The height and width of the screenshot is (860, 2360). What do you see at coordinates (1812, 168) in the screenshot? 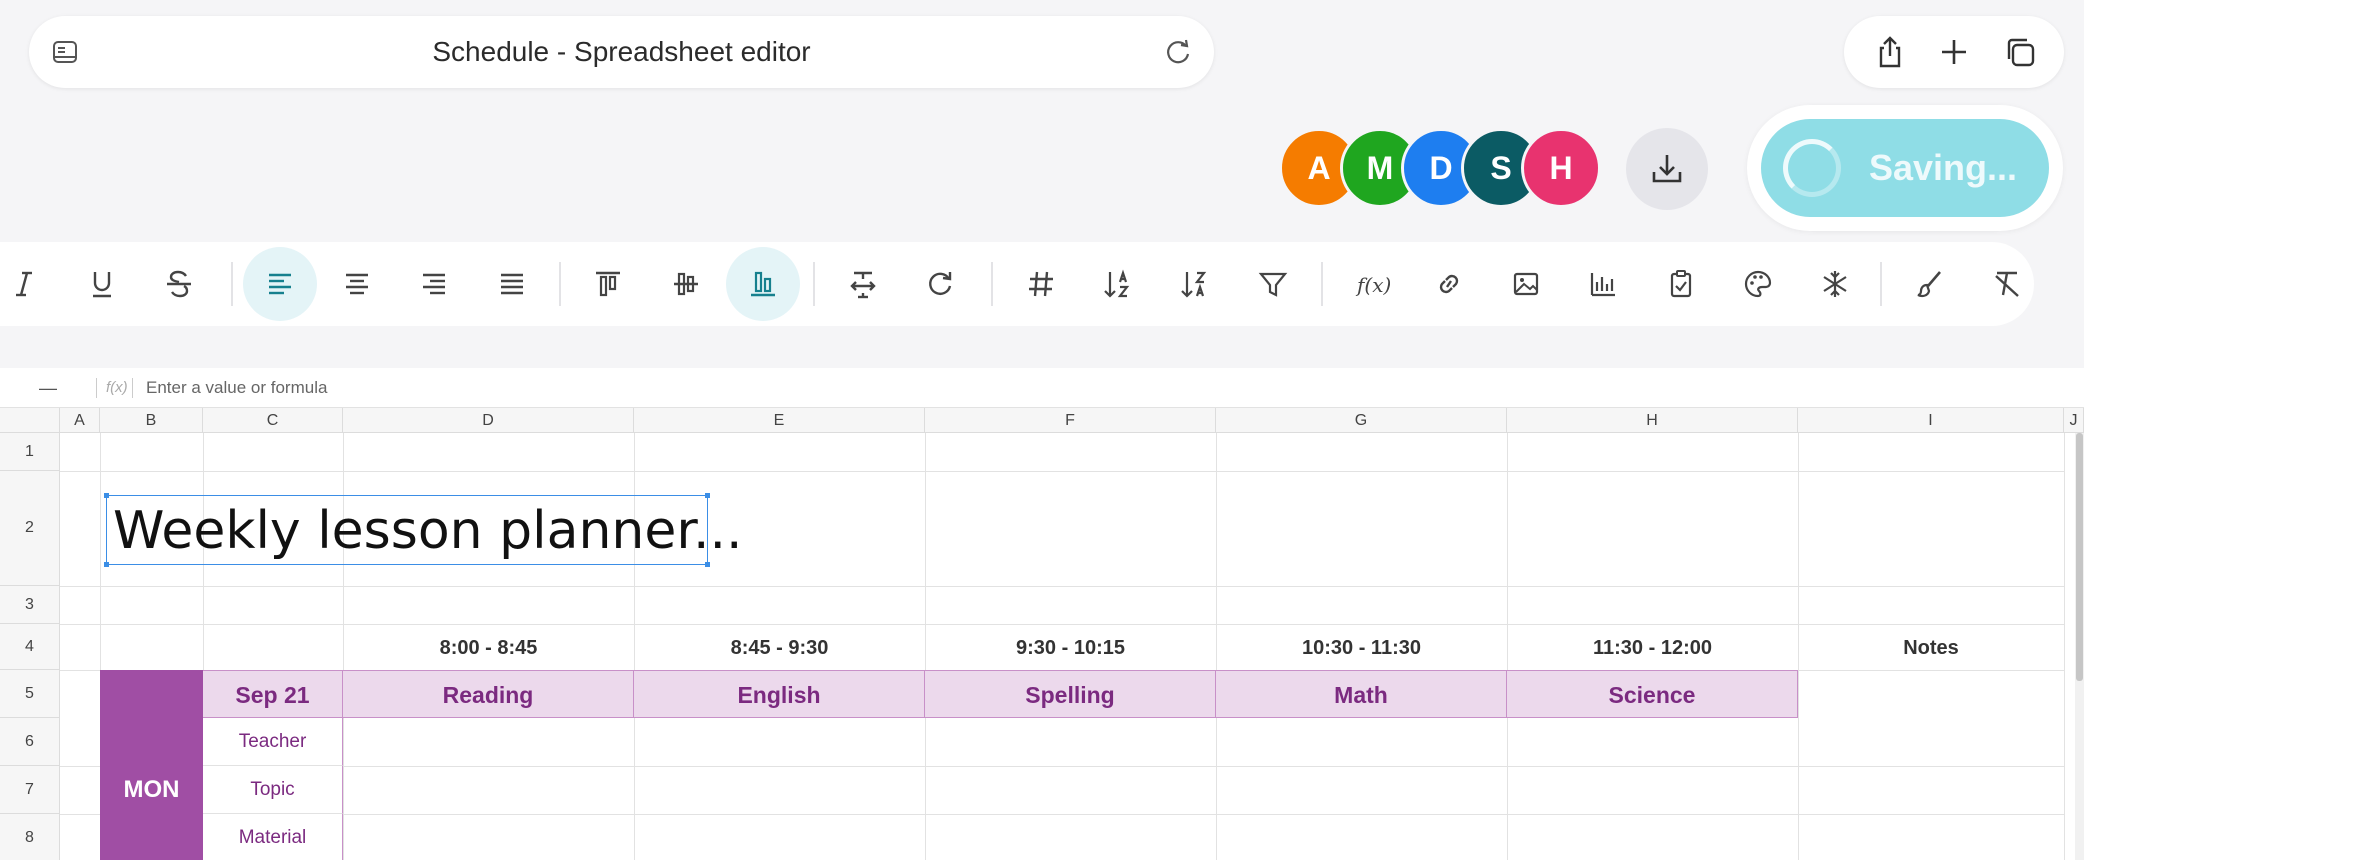
I see `spinner-icon` at bounding box center [1812, 168].